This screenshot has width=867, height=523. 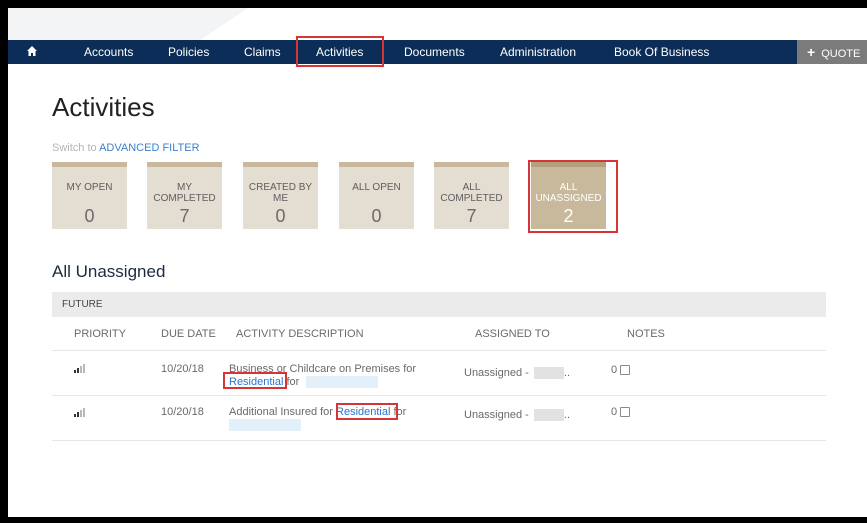 What do you see at coordinates (334, 419) in the screenshot?
I see `row-description: Additional Insured for Residential for` at bounding box center [334, 419].